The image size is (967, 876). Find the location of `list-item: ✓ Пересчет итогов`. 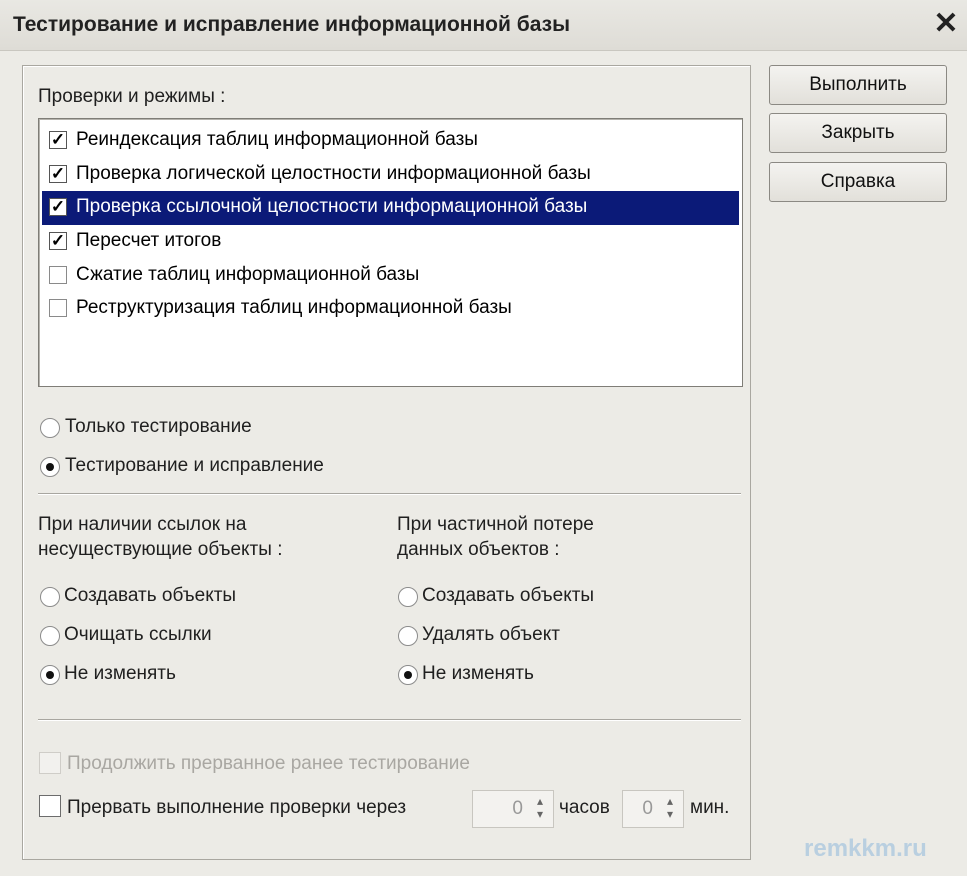

list-item: ✓ Пересчет итогов is located at coordinates (390, 242).